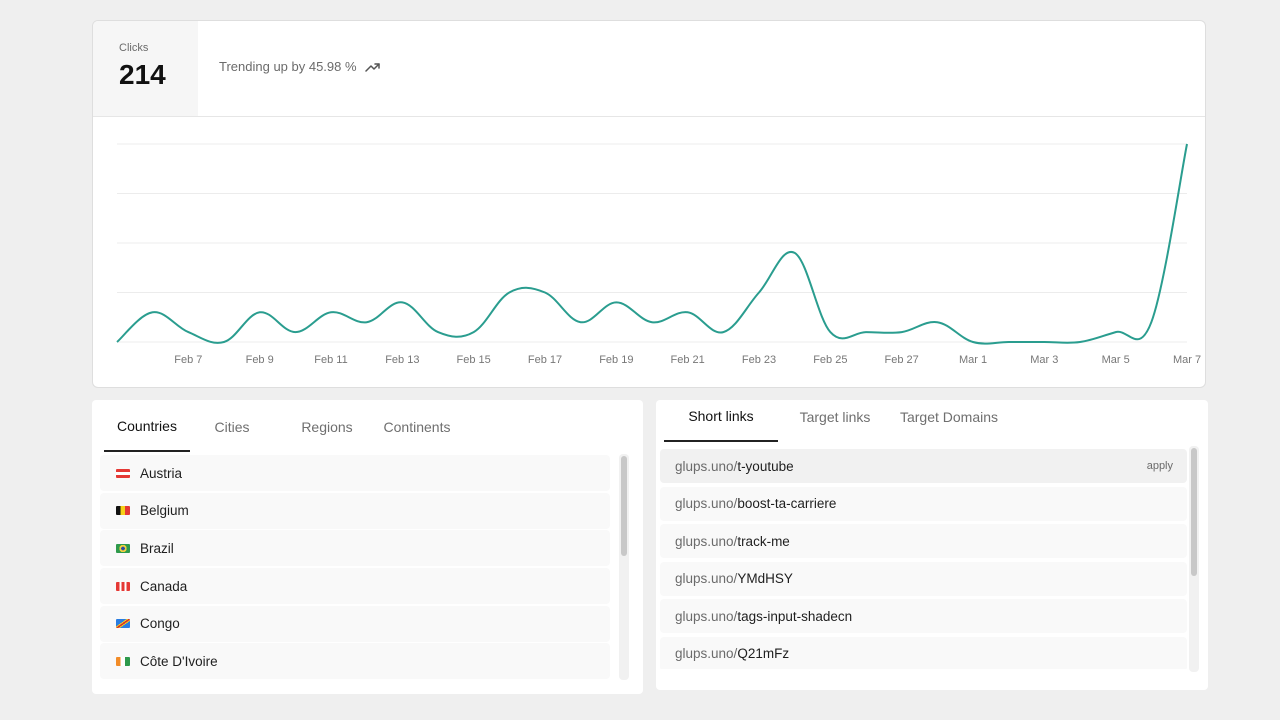 The width and height of the screenshot is (1280, 720). Describe the element at coordinates (830, 360) in the screenshot. I see `x-tick-label: Feb 25` at that location.